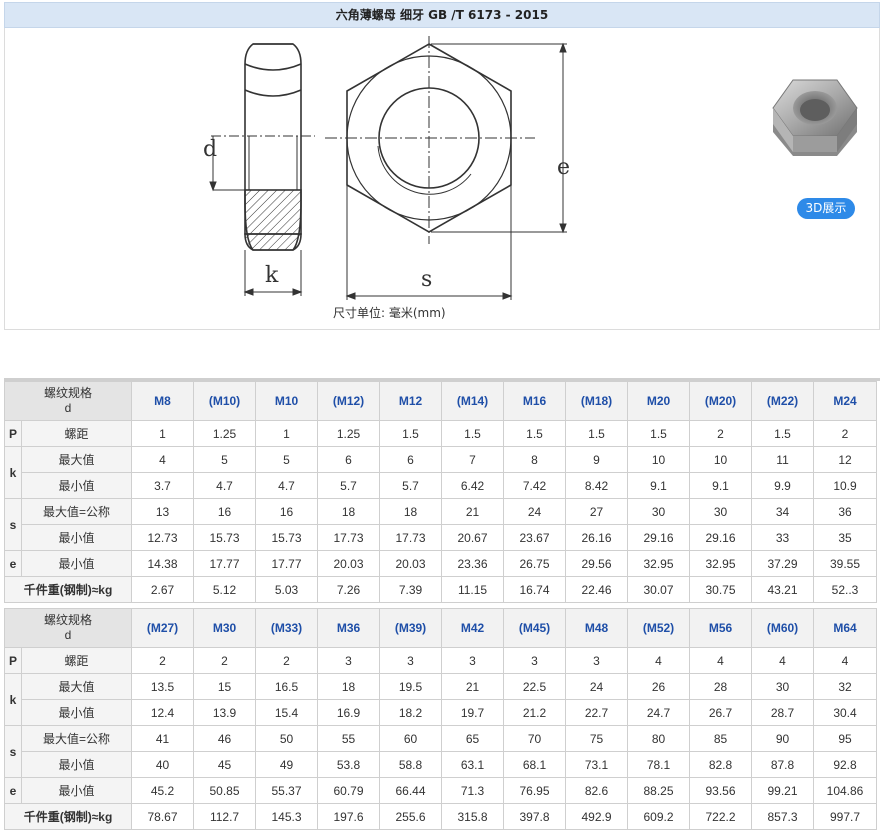 The image size is (883, 833). What do you see at coordinates (225, 401) in the screenshot?
I see `size-header-cell: (M10)` at bounding box center [225, 401].